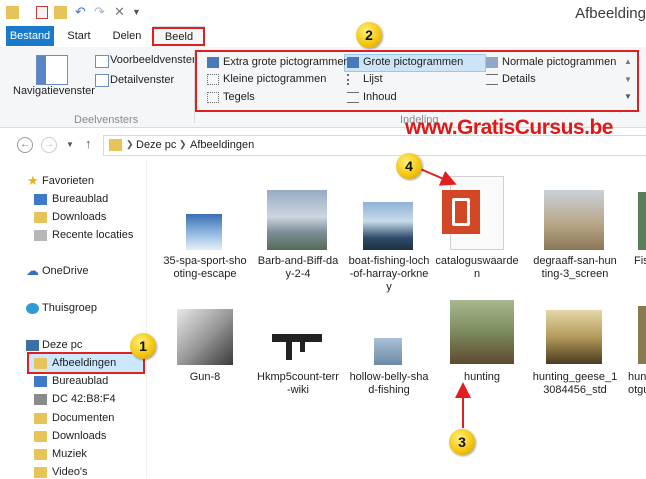  What do you see at coordinates (143, 346) in the screenshot?
I see `annotation-badge-1: 1` at bounding box center [143, 346].